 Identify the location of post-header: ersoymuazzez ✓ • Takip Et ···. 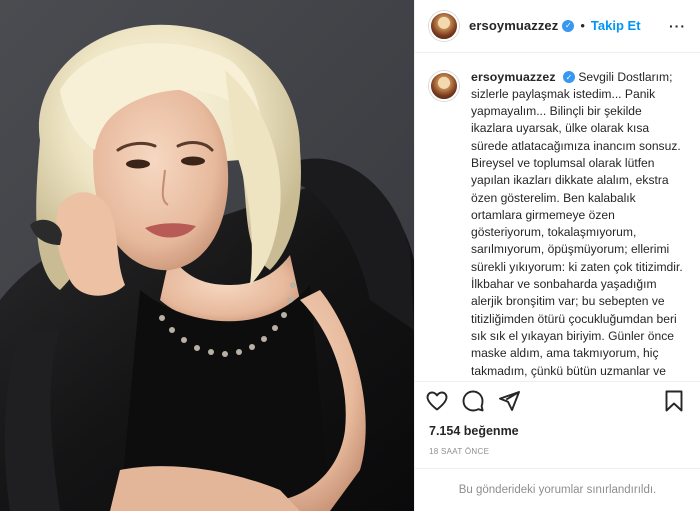
(557, 26).